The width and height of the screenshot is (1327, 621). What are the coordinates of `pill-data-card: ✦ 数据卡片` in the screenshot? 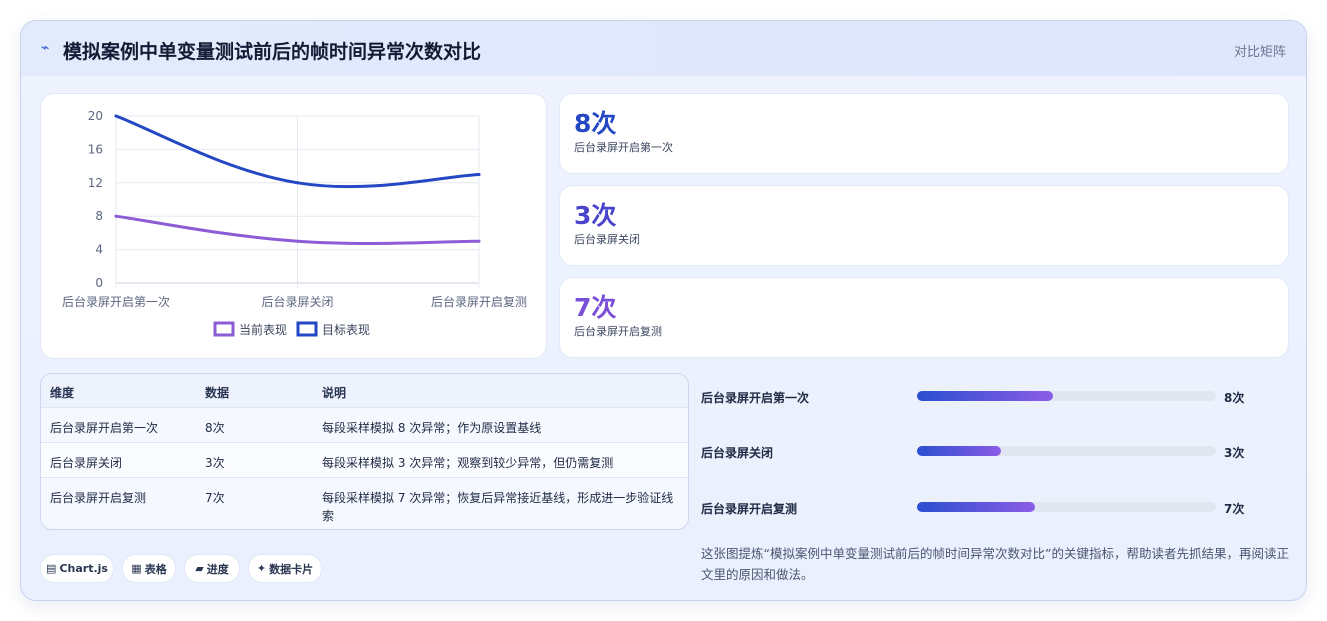 It's located at (285, 568).